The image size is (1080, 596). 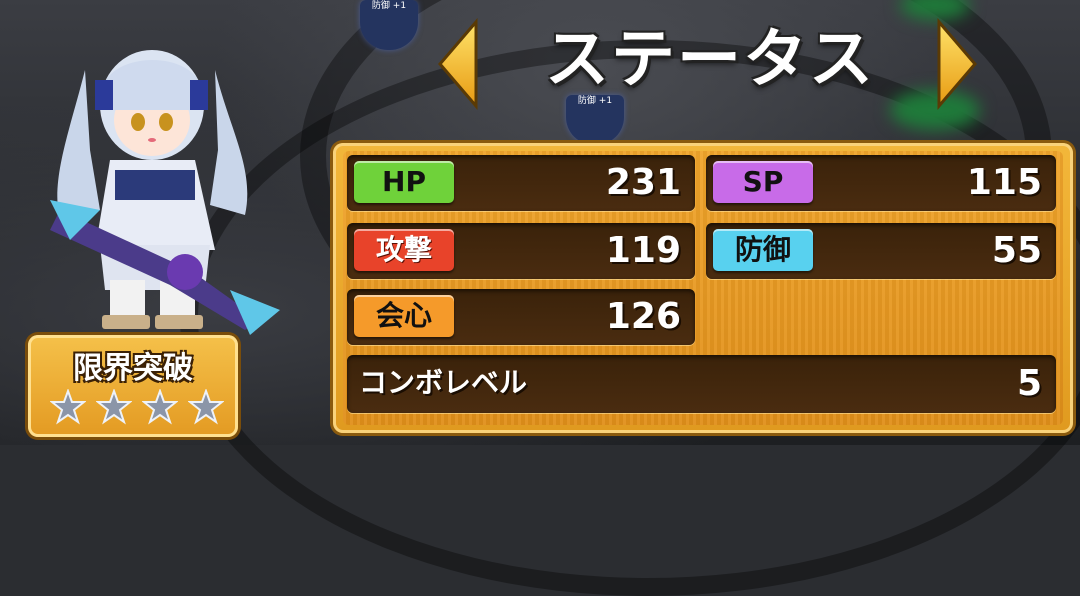 What do you see at coordinates (643, 250) in the screenshot?
I see `attack-value: 119` at bounding box center [643, 250].